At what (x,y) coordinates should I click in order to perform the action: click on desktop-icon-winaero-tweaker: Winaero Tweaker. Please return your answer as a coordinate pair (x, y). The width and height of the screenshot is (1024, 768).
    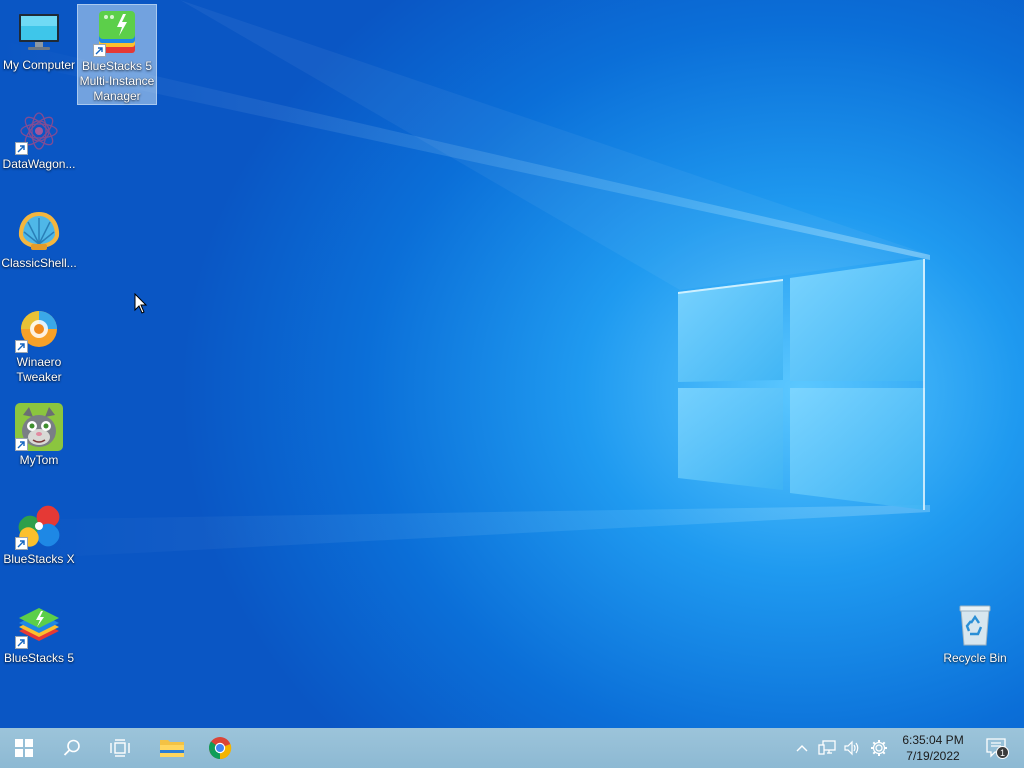
    Looking at the image, I should click on (39, 344).